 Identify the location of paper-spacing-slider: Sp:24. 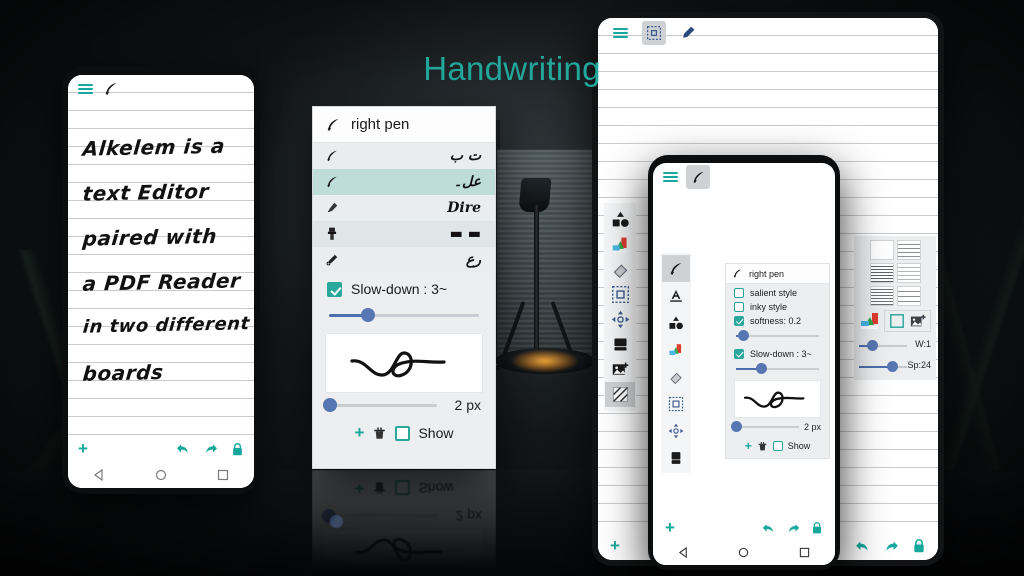
(895, 367).